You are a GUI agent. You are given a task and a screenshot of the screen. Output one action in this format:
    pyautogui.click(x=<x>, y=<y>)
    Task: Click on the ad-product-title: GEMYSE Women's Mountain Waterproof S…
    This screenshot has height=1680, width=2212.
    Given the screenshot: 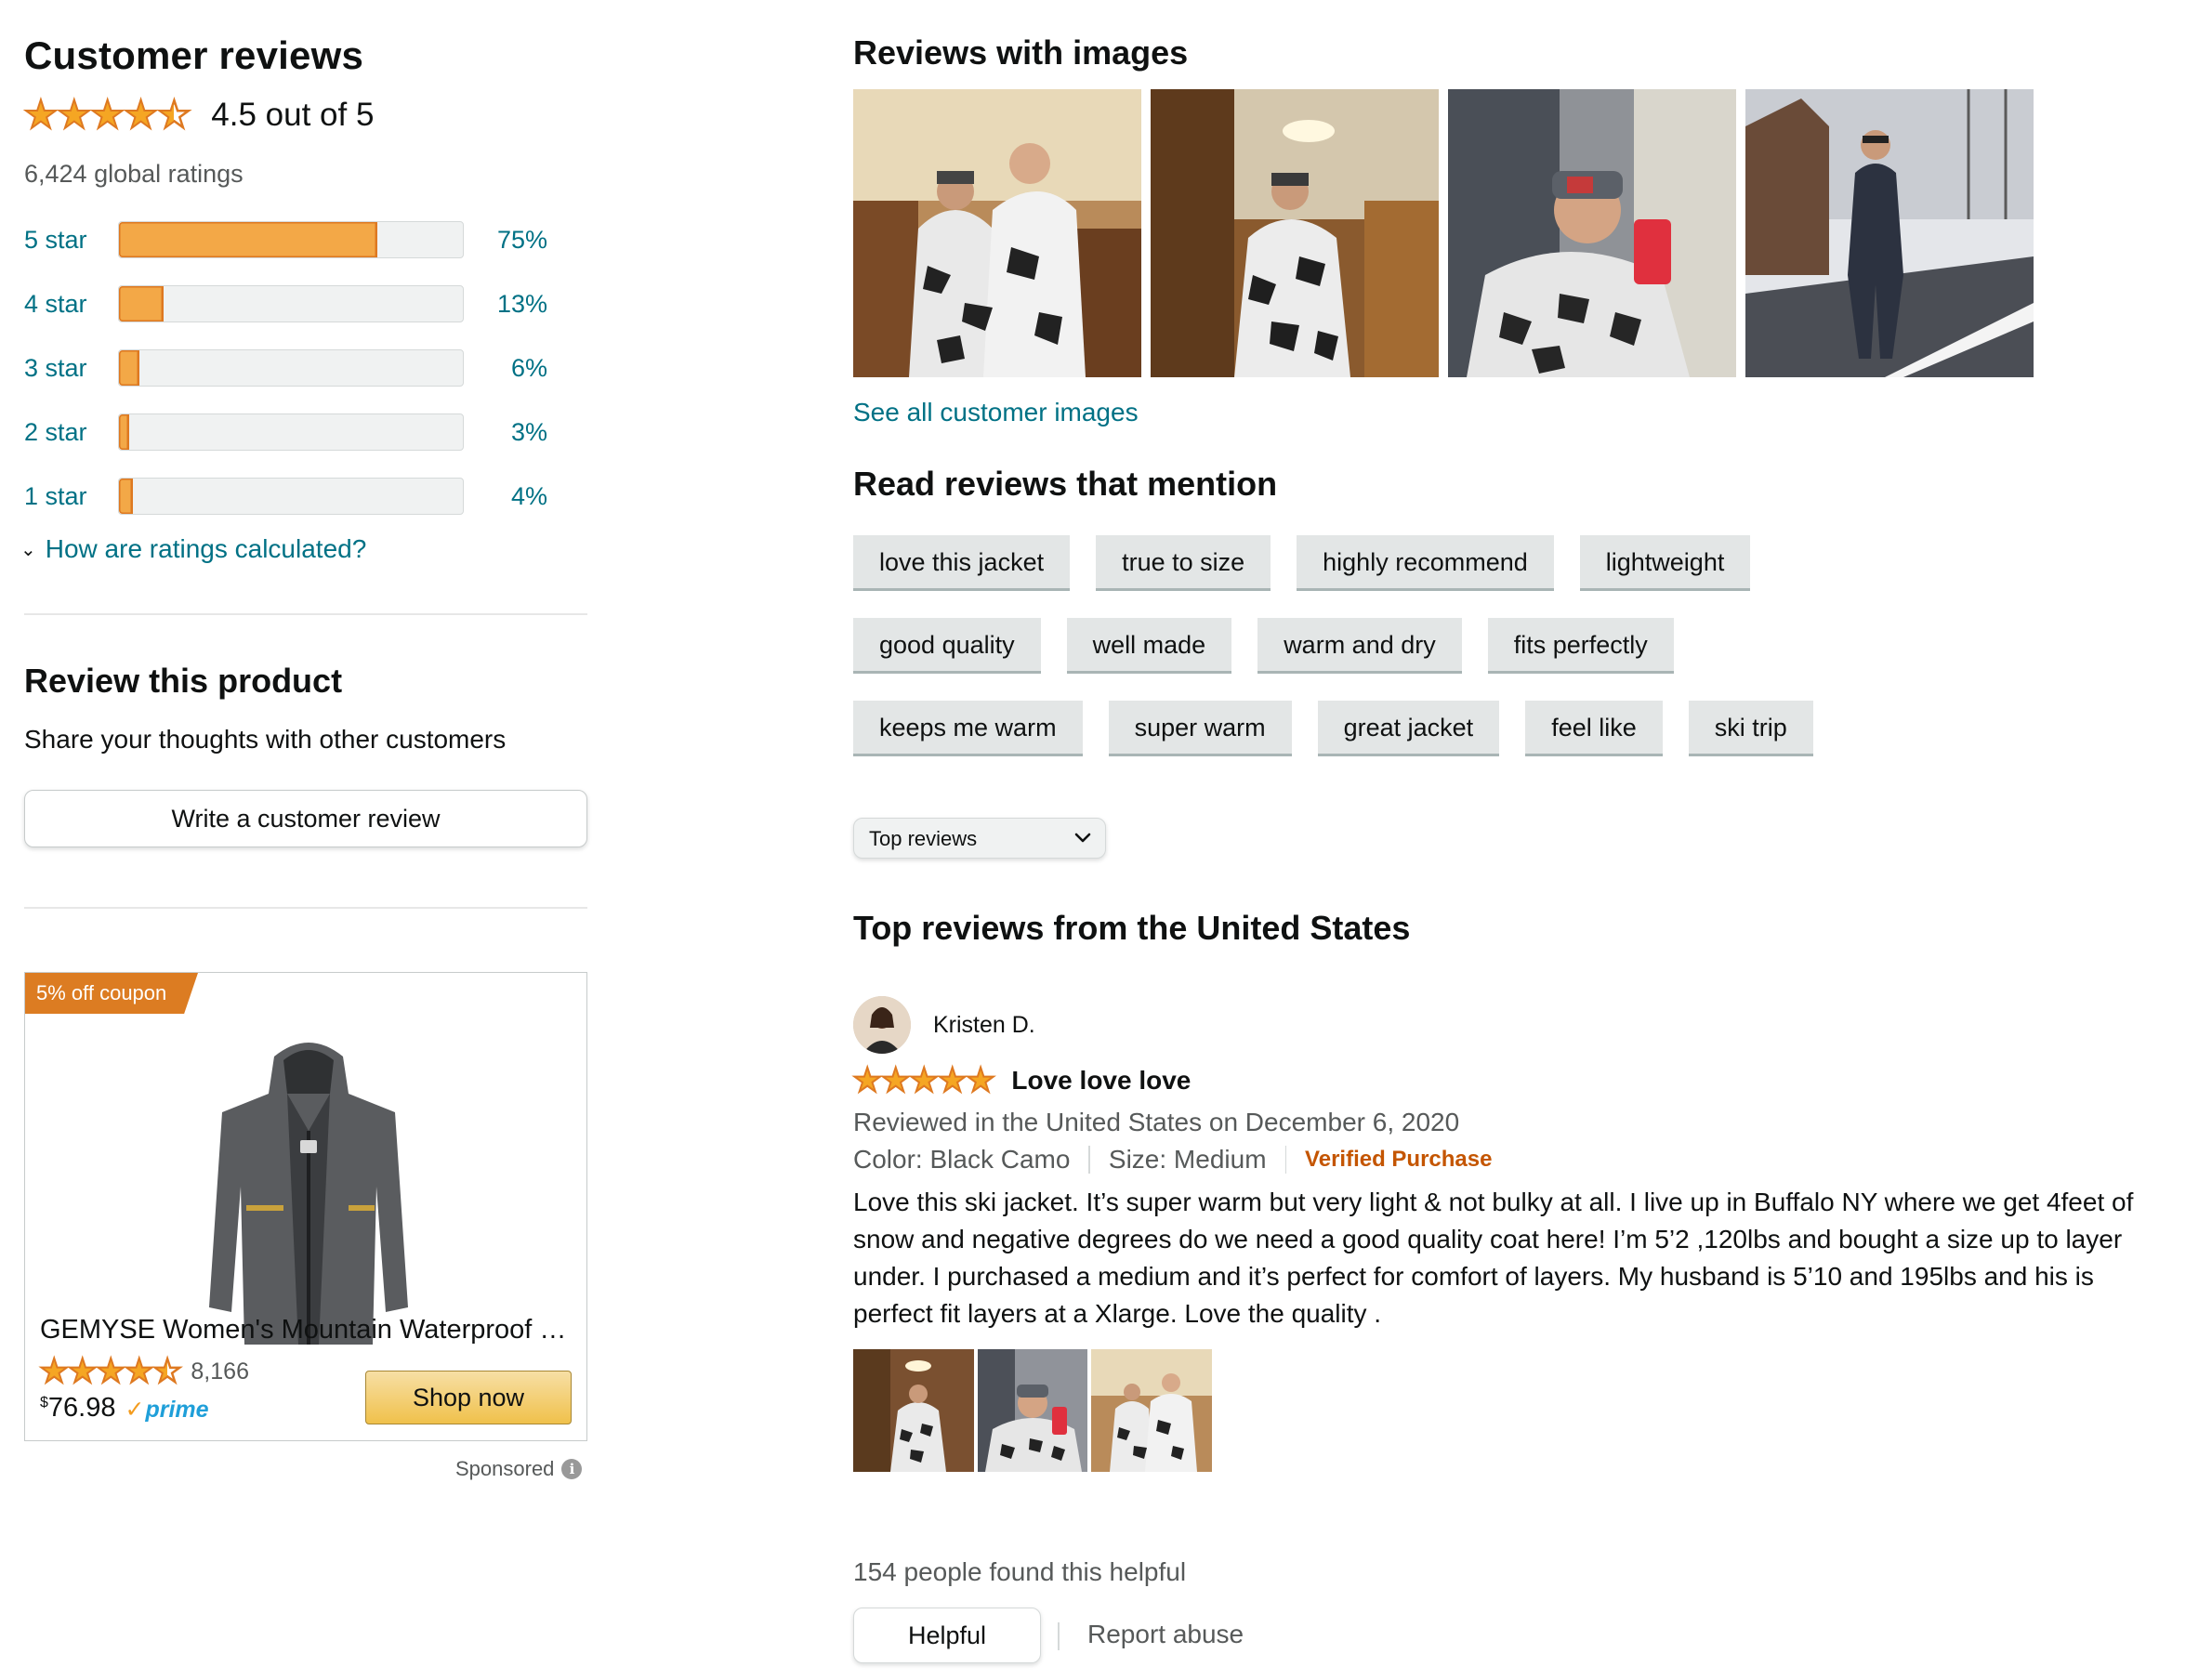 What is the action you would take?
    pyautogui.click(x=309, y=1330)
    